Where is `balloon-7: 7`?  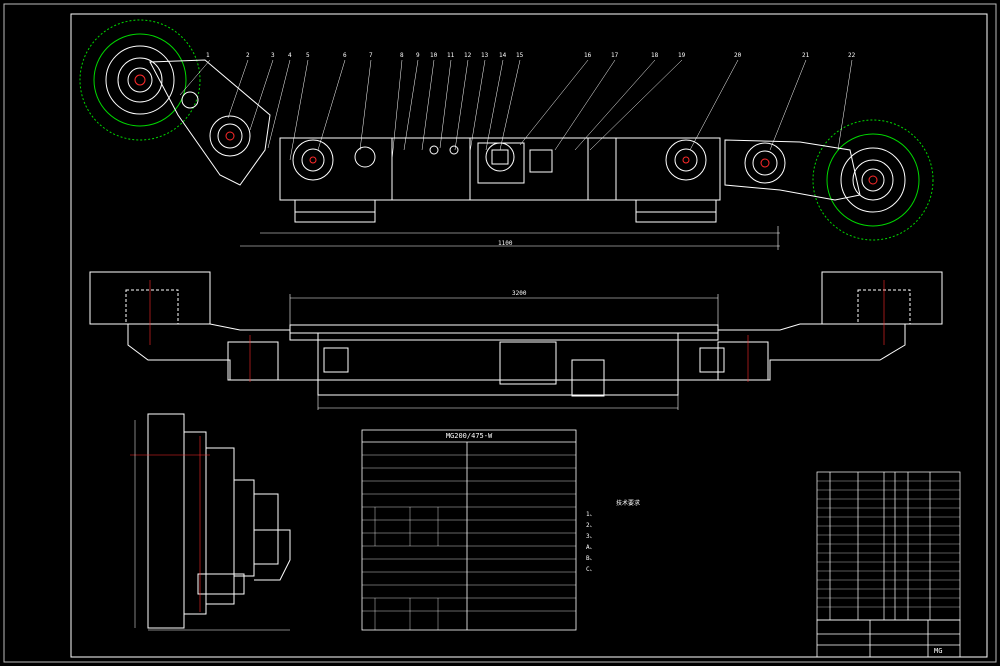 balloon-7: 7 is located at coordinates (371, 55).